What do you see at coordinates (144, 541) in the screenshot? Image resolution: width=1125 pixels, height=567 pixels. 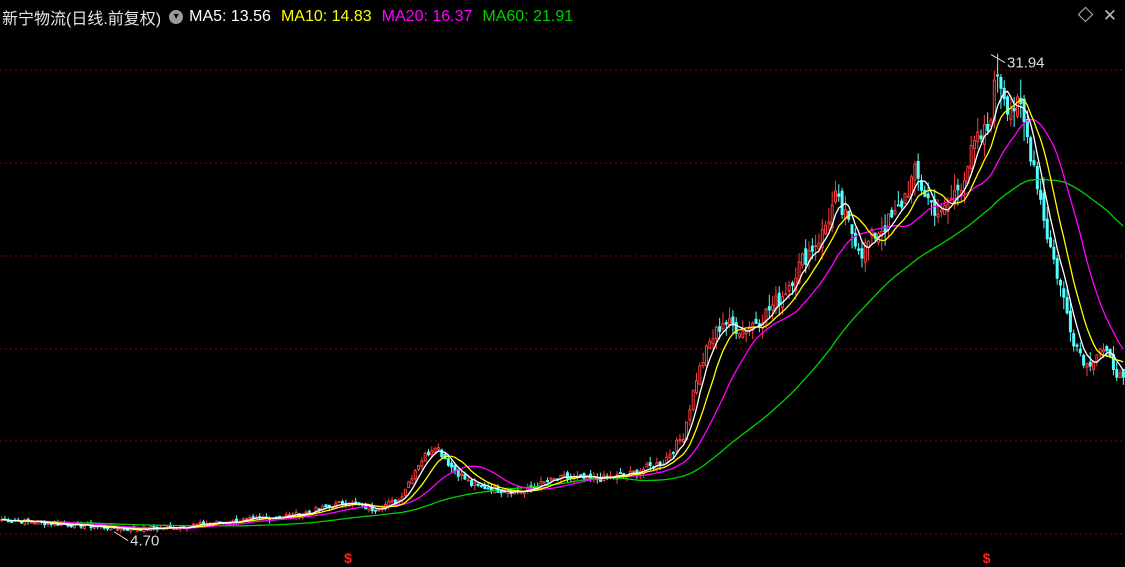 I see `low-price-label: 4.70` at bounding box center [144, 541].